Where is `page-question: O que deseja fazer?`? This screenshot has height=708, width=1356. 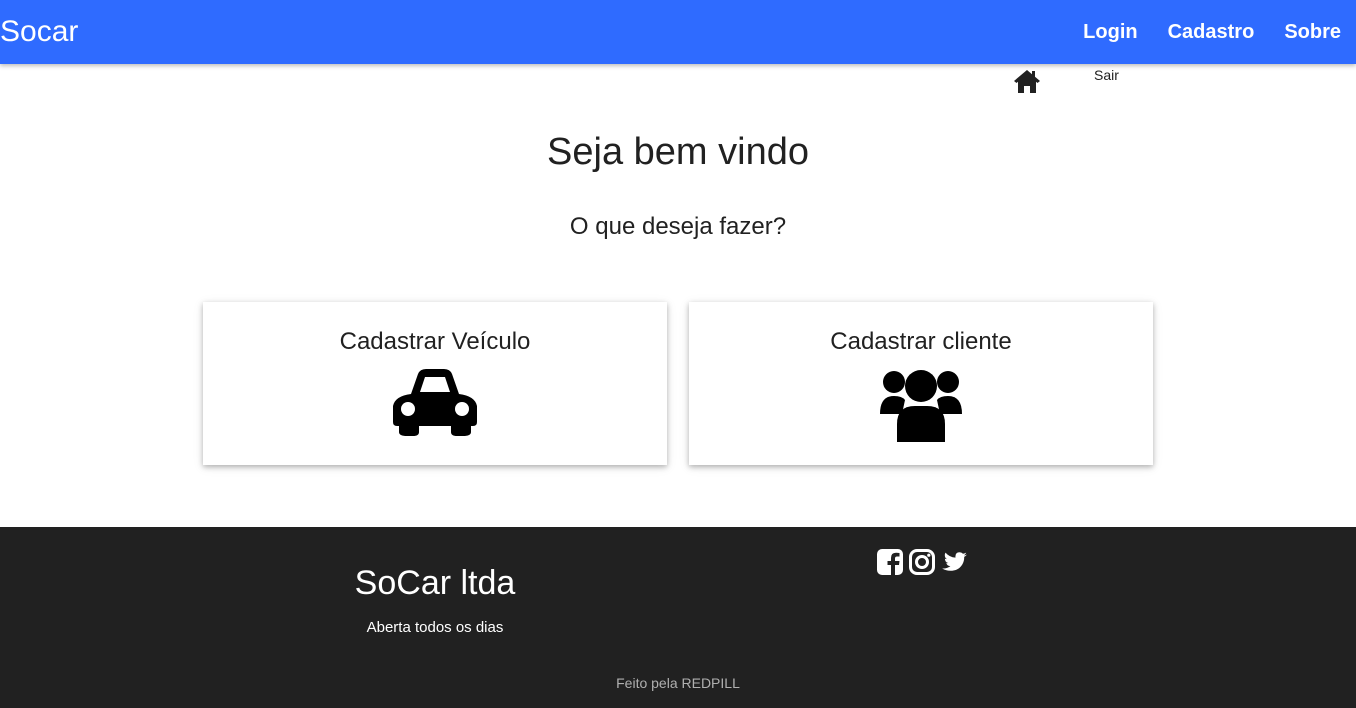
page-question: O que deseja fazer? is located at coordinates (678, 226).